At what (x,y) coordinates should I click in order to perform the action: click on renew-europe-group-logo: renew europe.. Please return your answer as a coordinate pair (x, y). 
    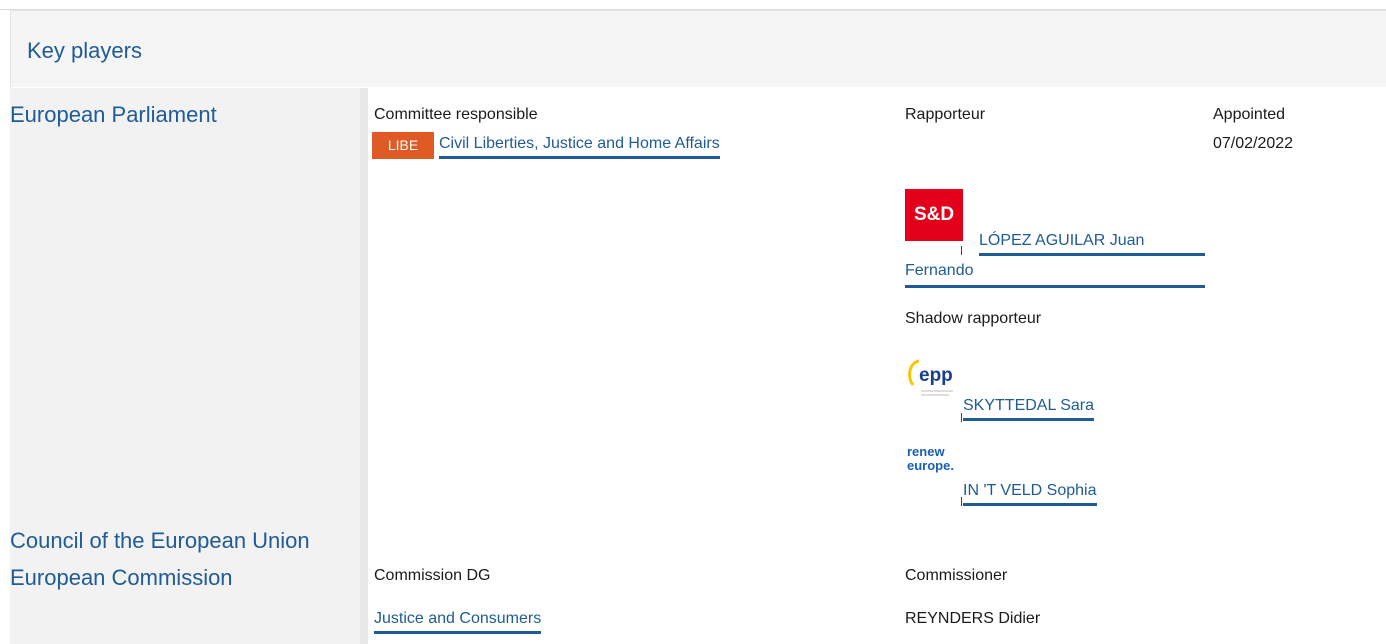
    Looking at the image, I should click on (934, 459).